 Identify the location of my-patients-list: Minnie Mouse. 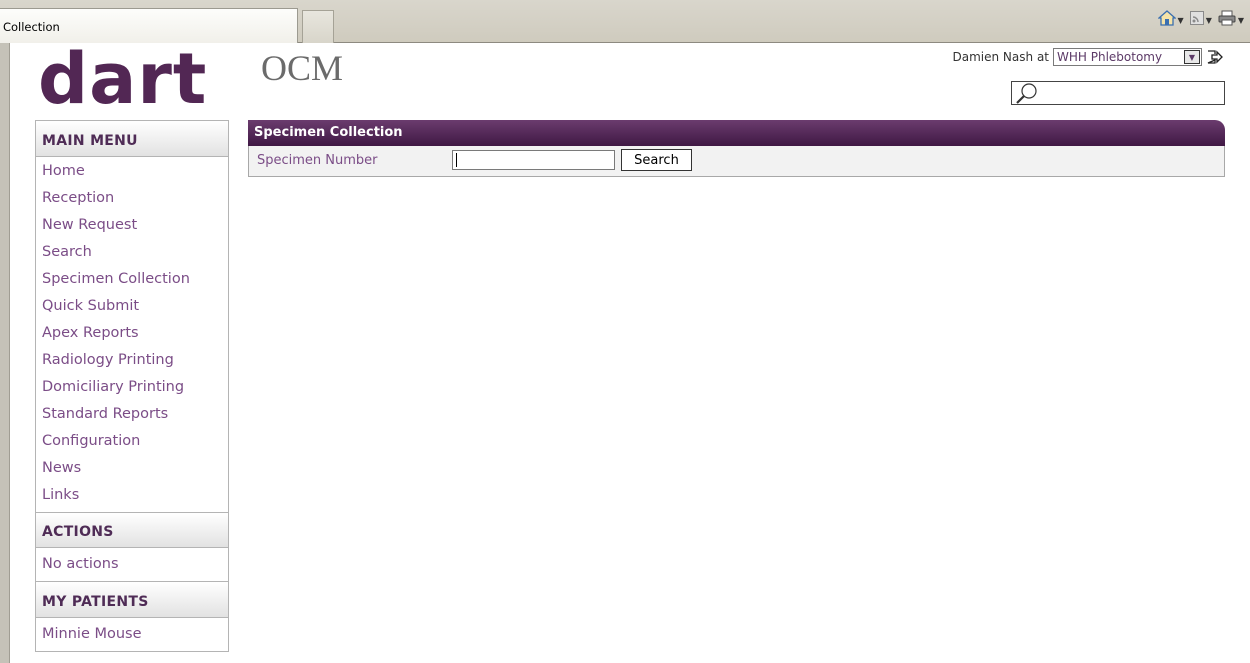
(132, 634).